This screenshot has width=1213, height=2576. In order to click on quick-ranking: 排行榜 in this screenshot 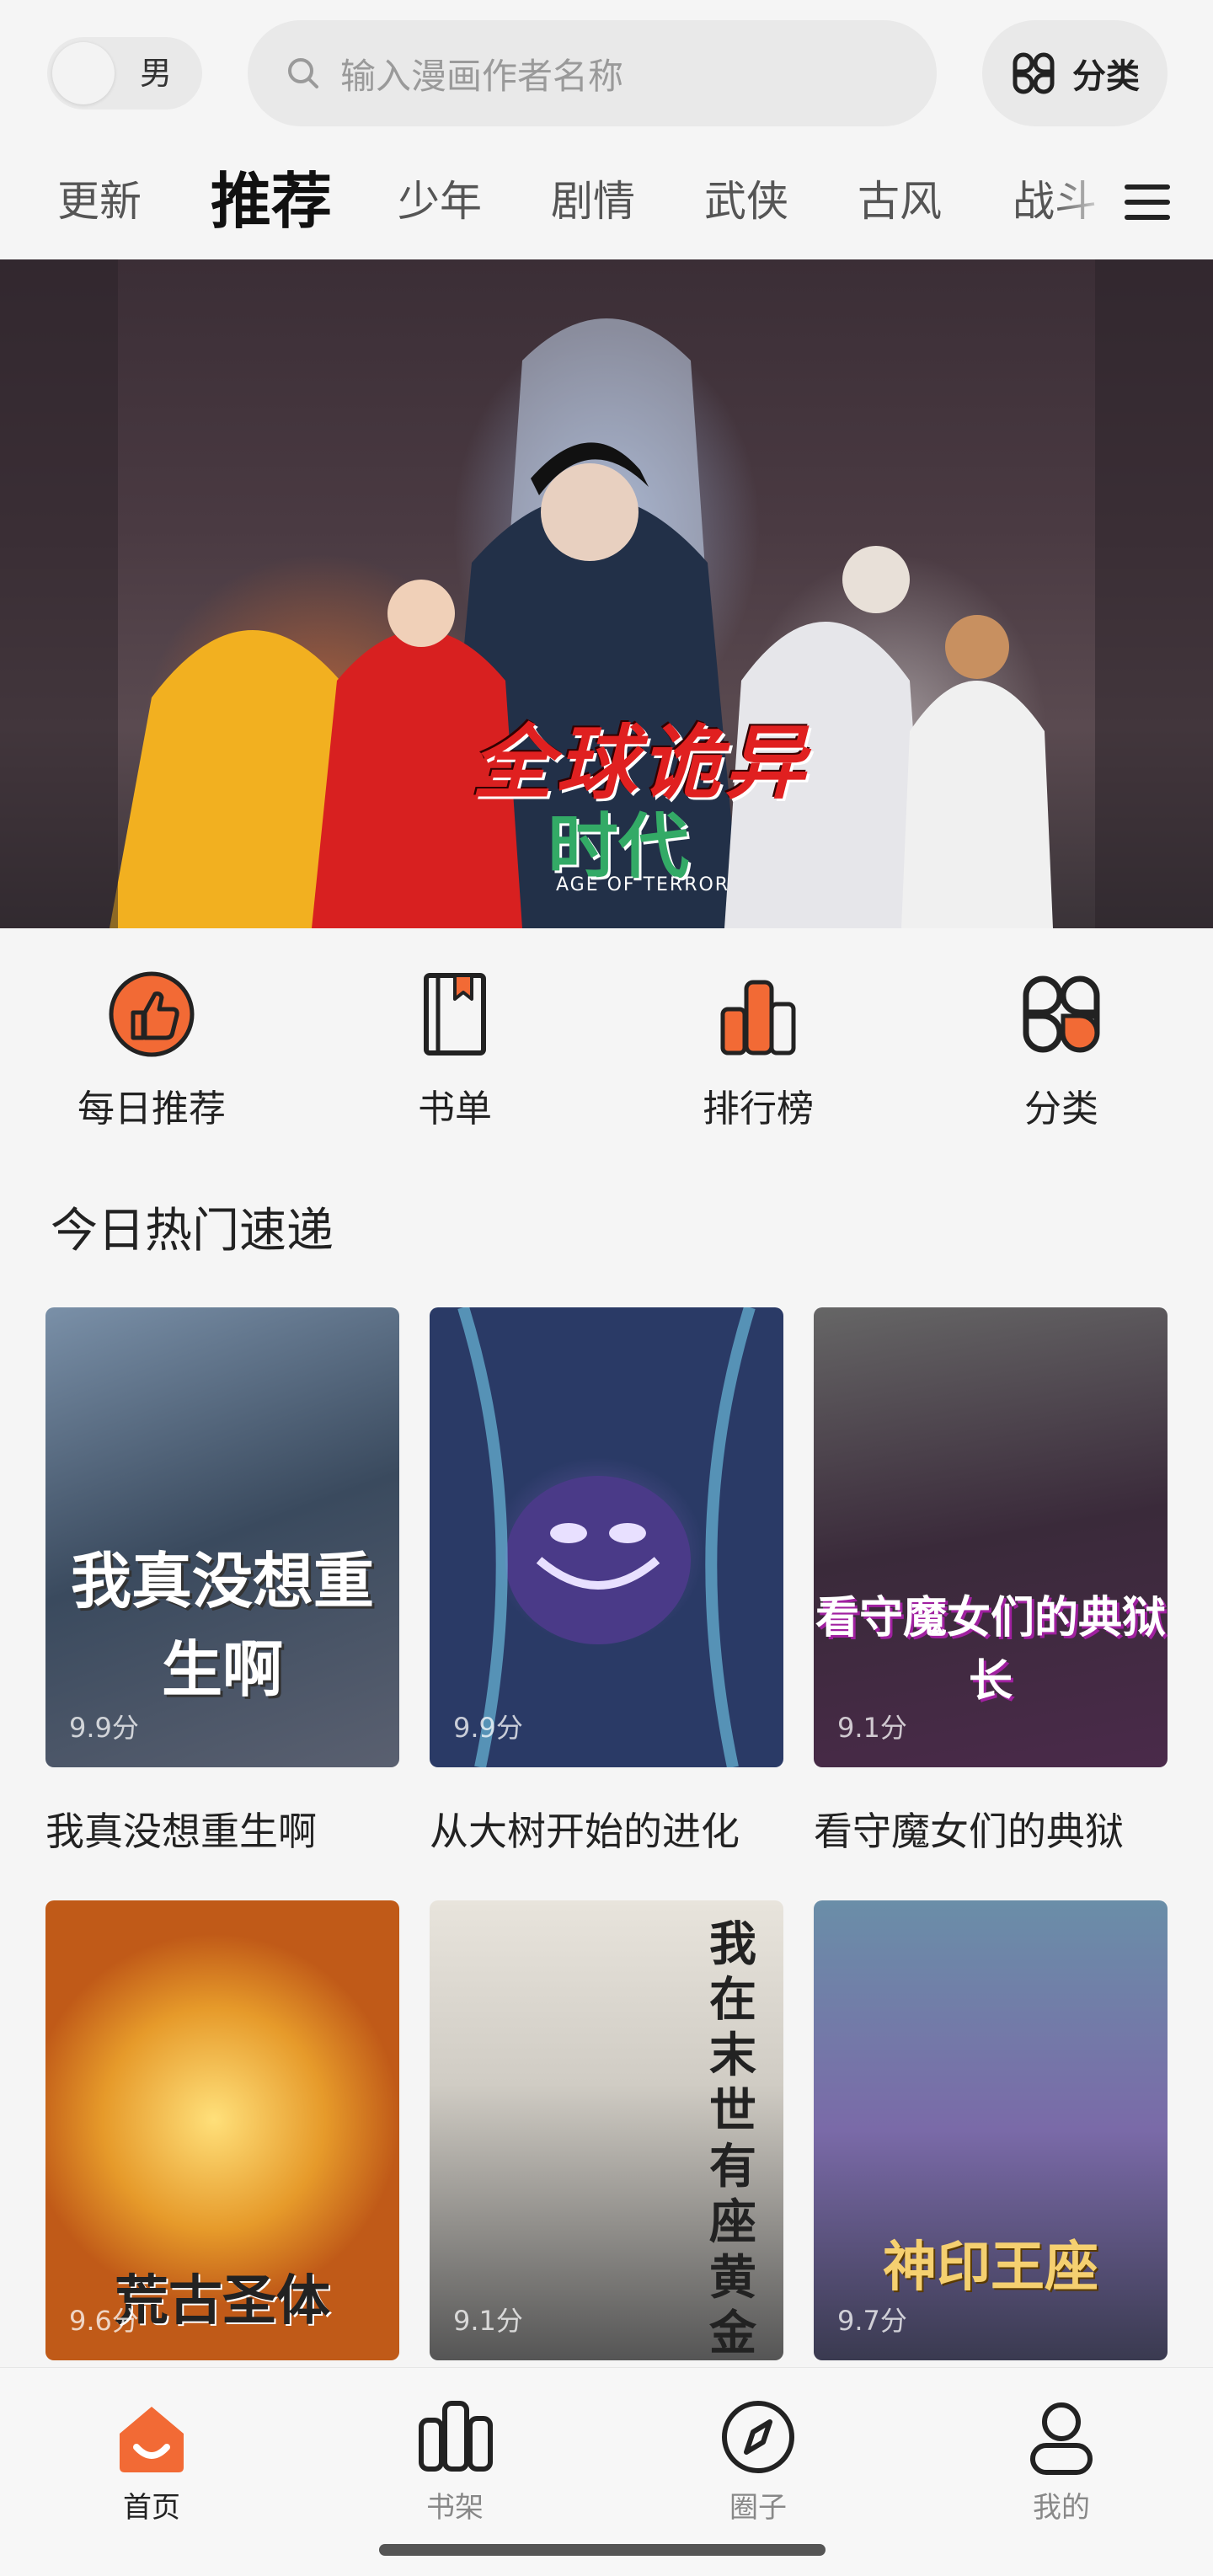, I will do `click(758, 1054)`.